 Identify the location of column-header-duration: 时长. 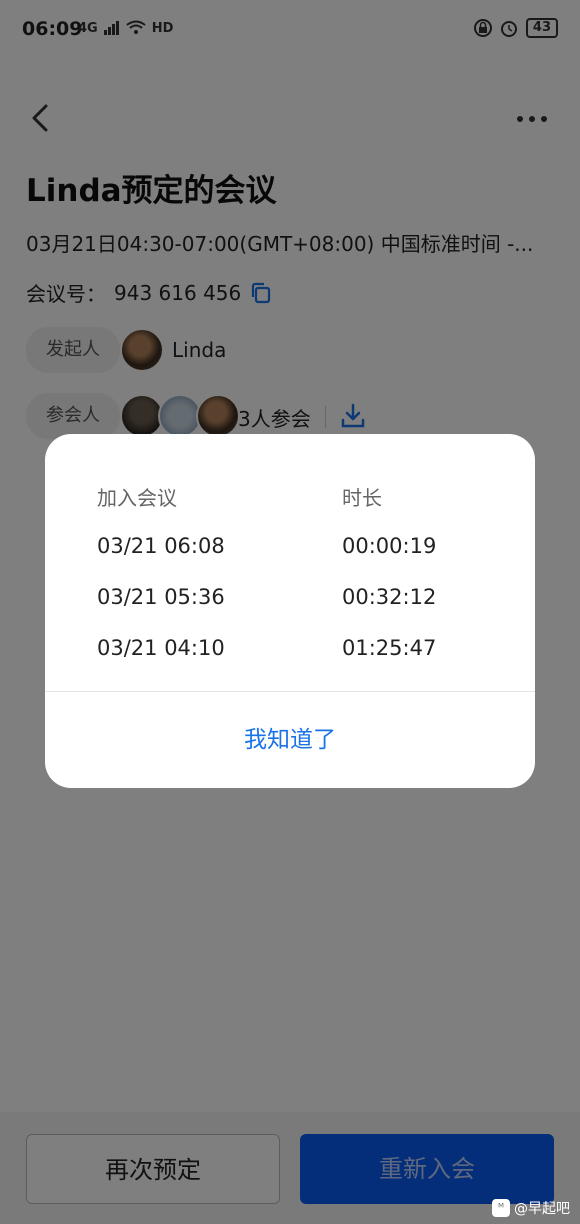
(362, 498).